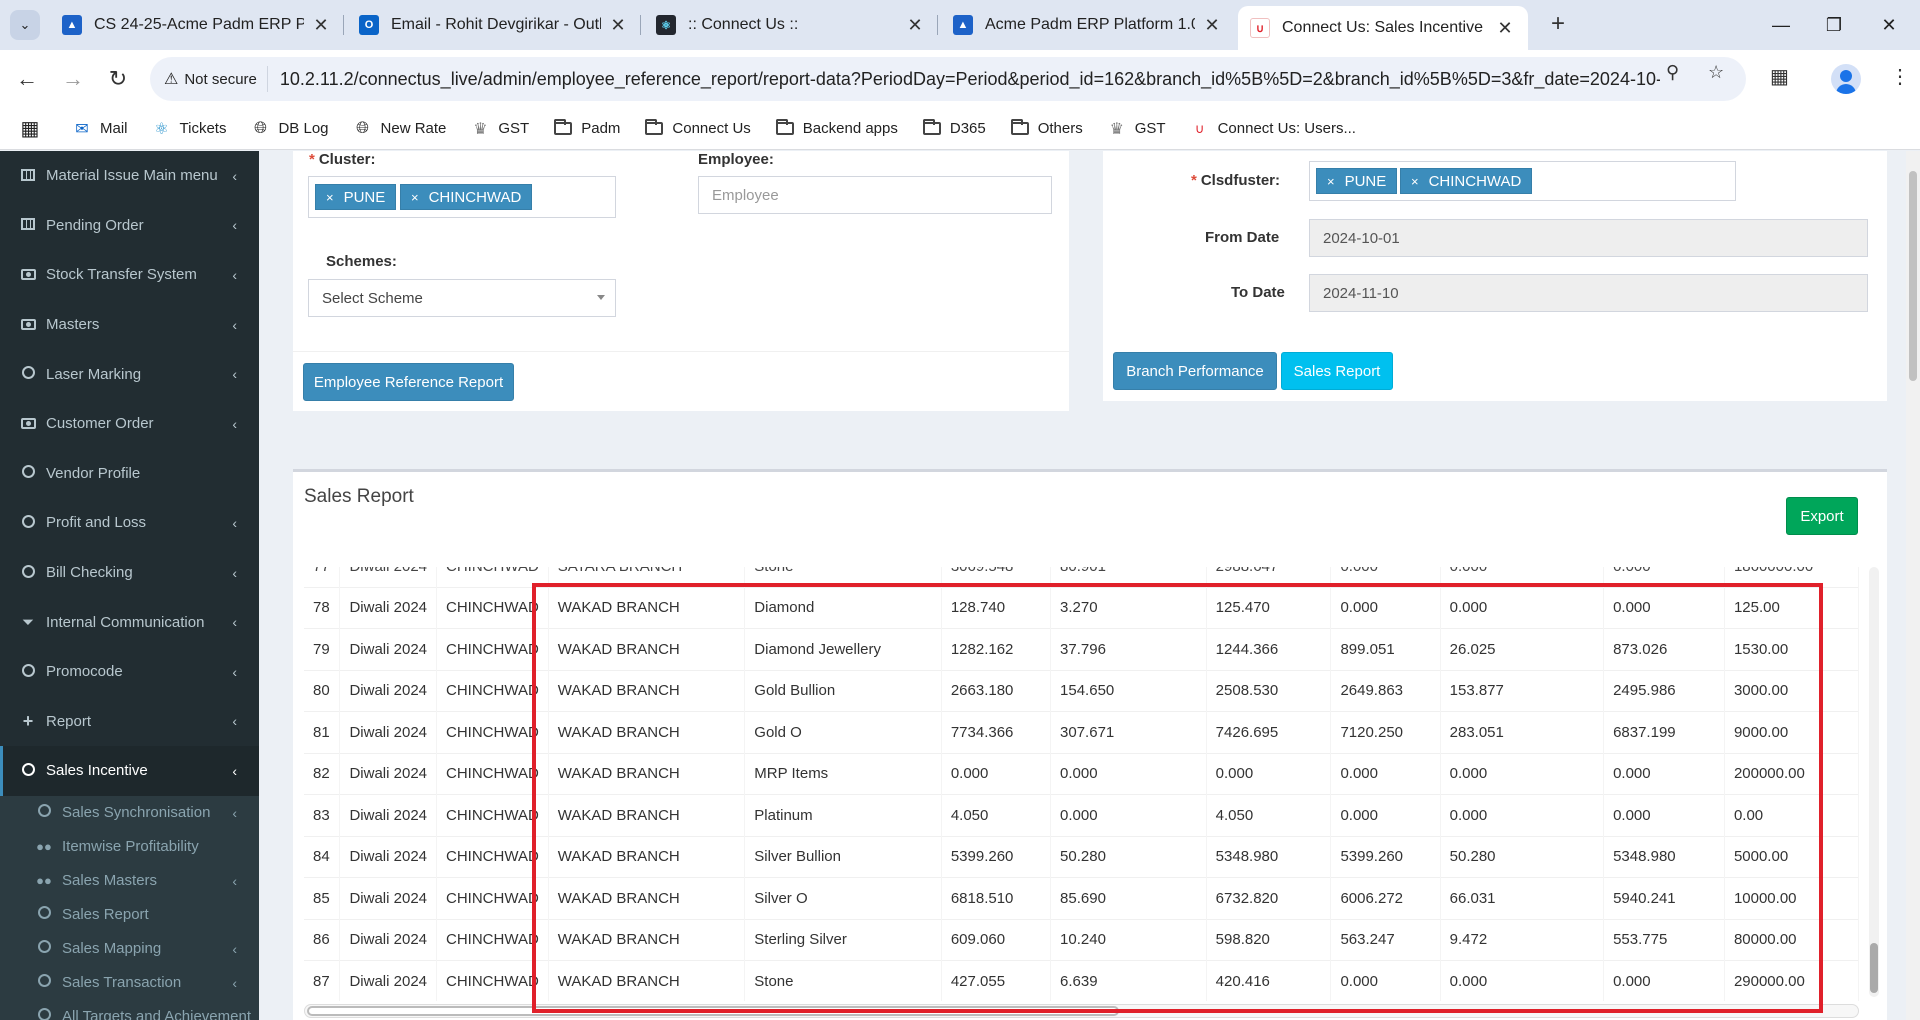 The width and height of the screenshot is (1920, 1020). What do you see at coordinates (129, 176) in the screenshot?
I see `sidebar-item-material-issue: Material Issue Main menu ‹` at bounding box center [129, 176].